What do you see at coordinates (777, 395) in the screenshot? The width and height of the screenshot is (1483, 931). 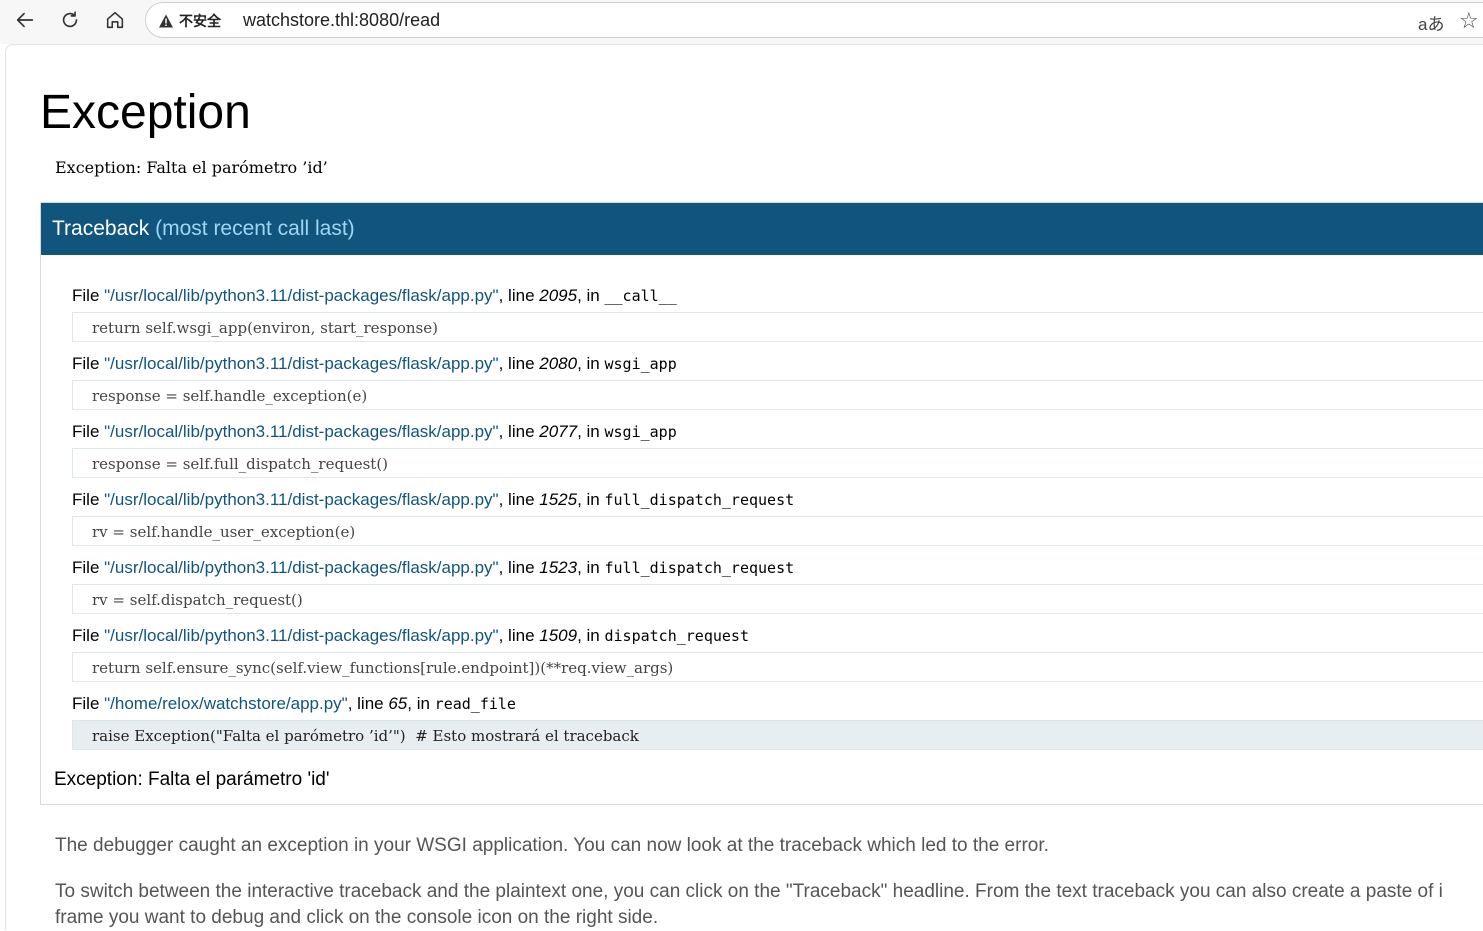 I see `frame-source-line: response = self.handle_exception(e)` at bounding box center [777, 395].